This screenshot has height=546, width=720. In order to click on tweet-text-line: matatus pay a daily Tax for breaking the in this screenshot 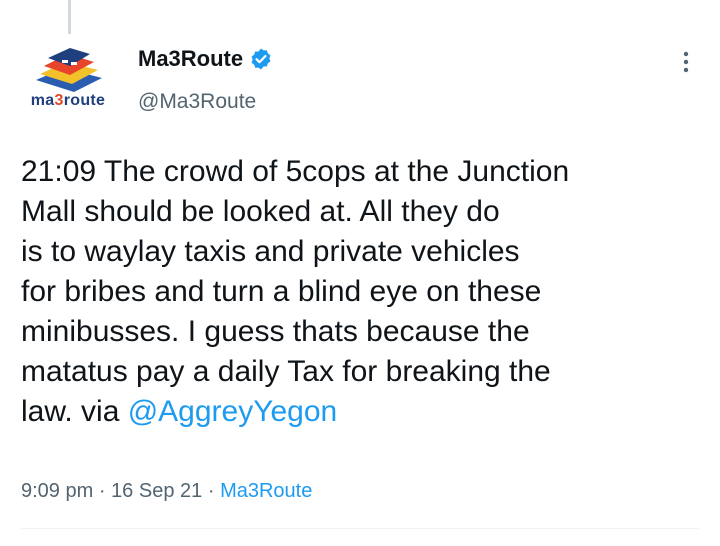, I will do `click(286, 371)`.